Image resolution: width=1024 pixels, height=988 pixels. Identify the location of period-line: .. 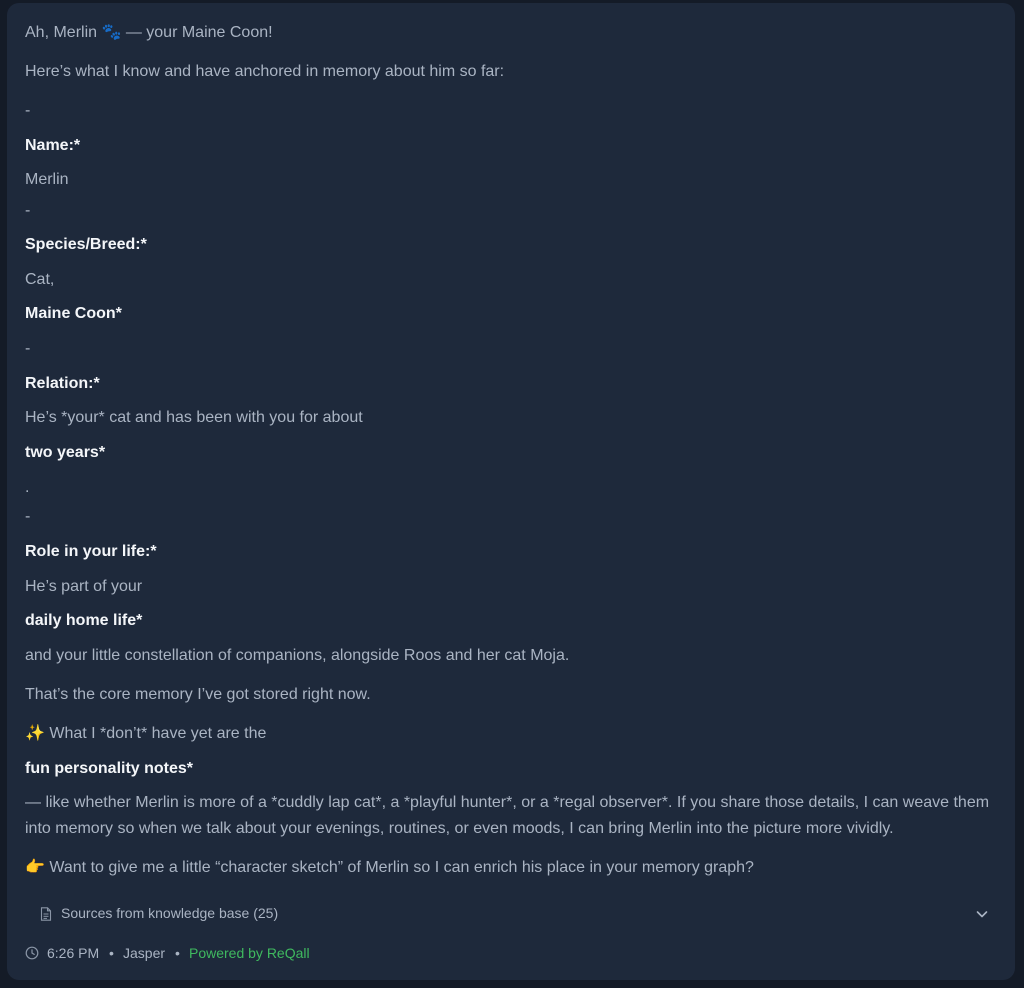
(27, 487).